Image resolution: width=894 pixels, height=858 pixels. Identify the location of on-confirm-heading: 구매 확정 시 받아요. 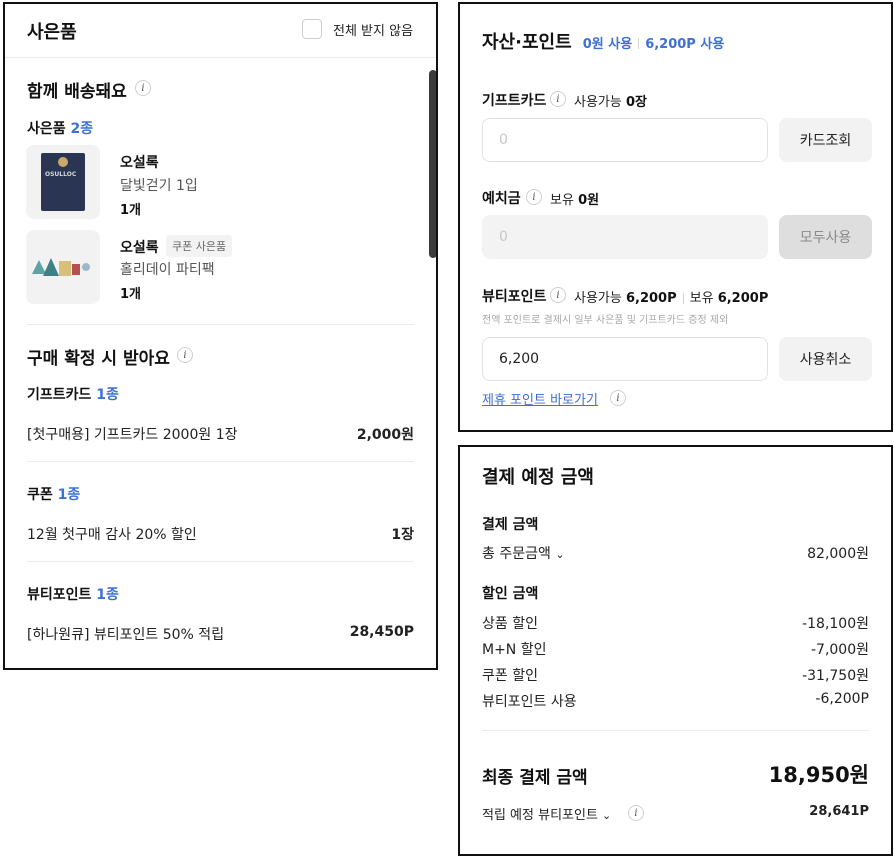
(98, 359).